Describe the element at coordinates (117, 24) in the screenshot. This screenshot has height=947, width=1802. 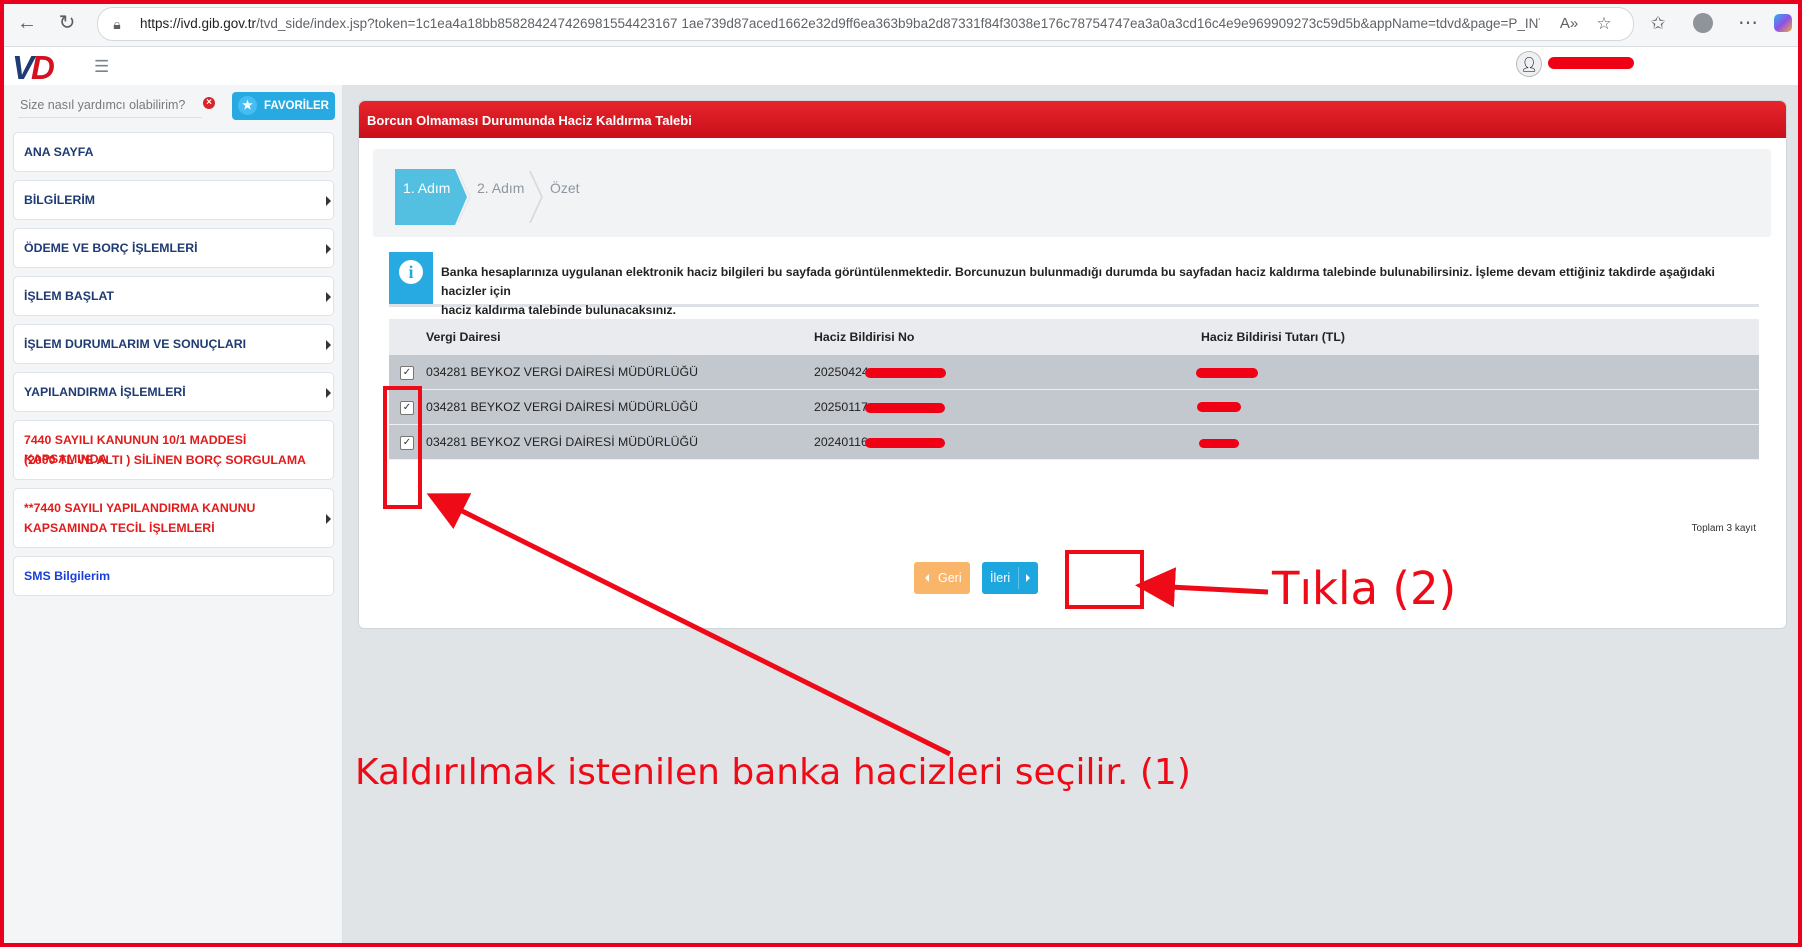
I see `lock-icon: 🔒︎` at that location.